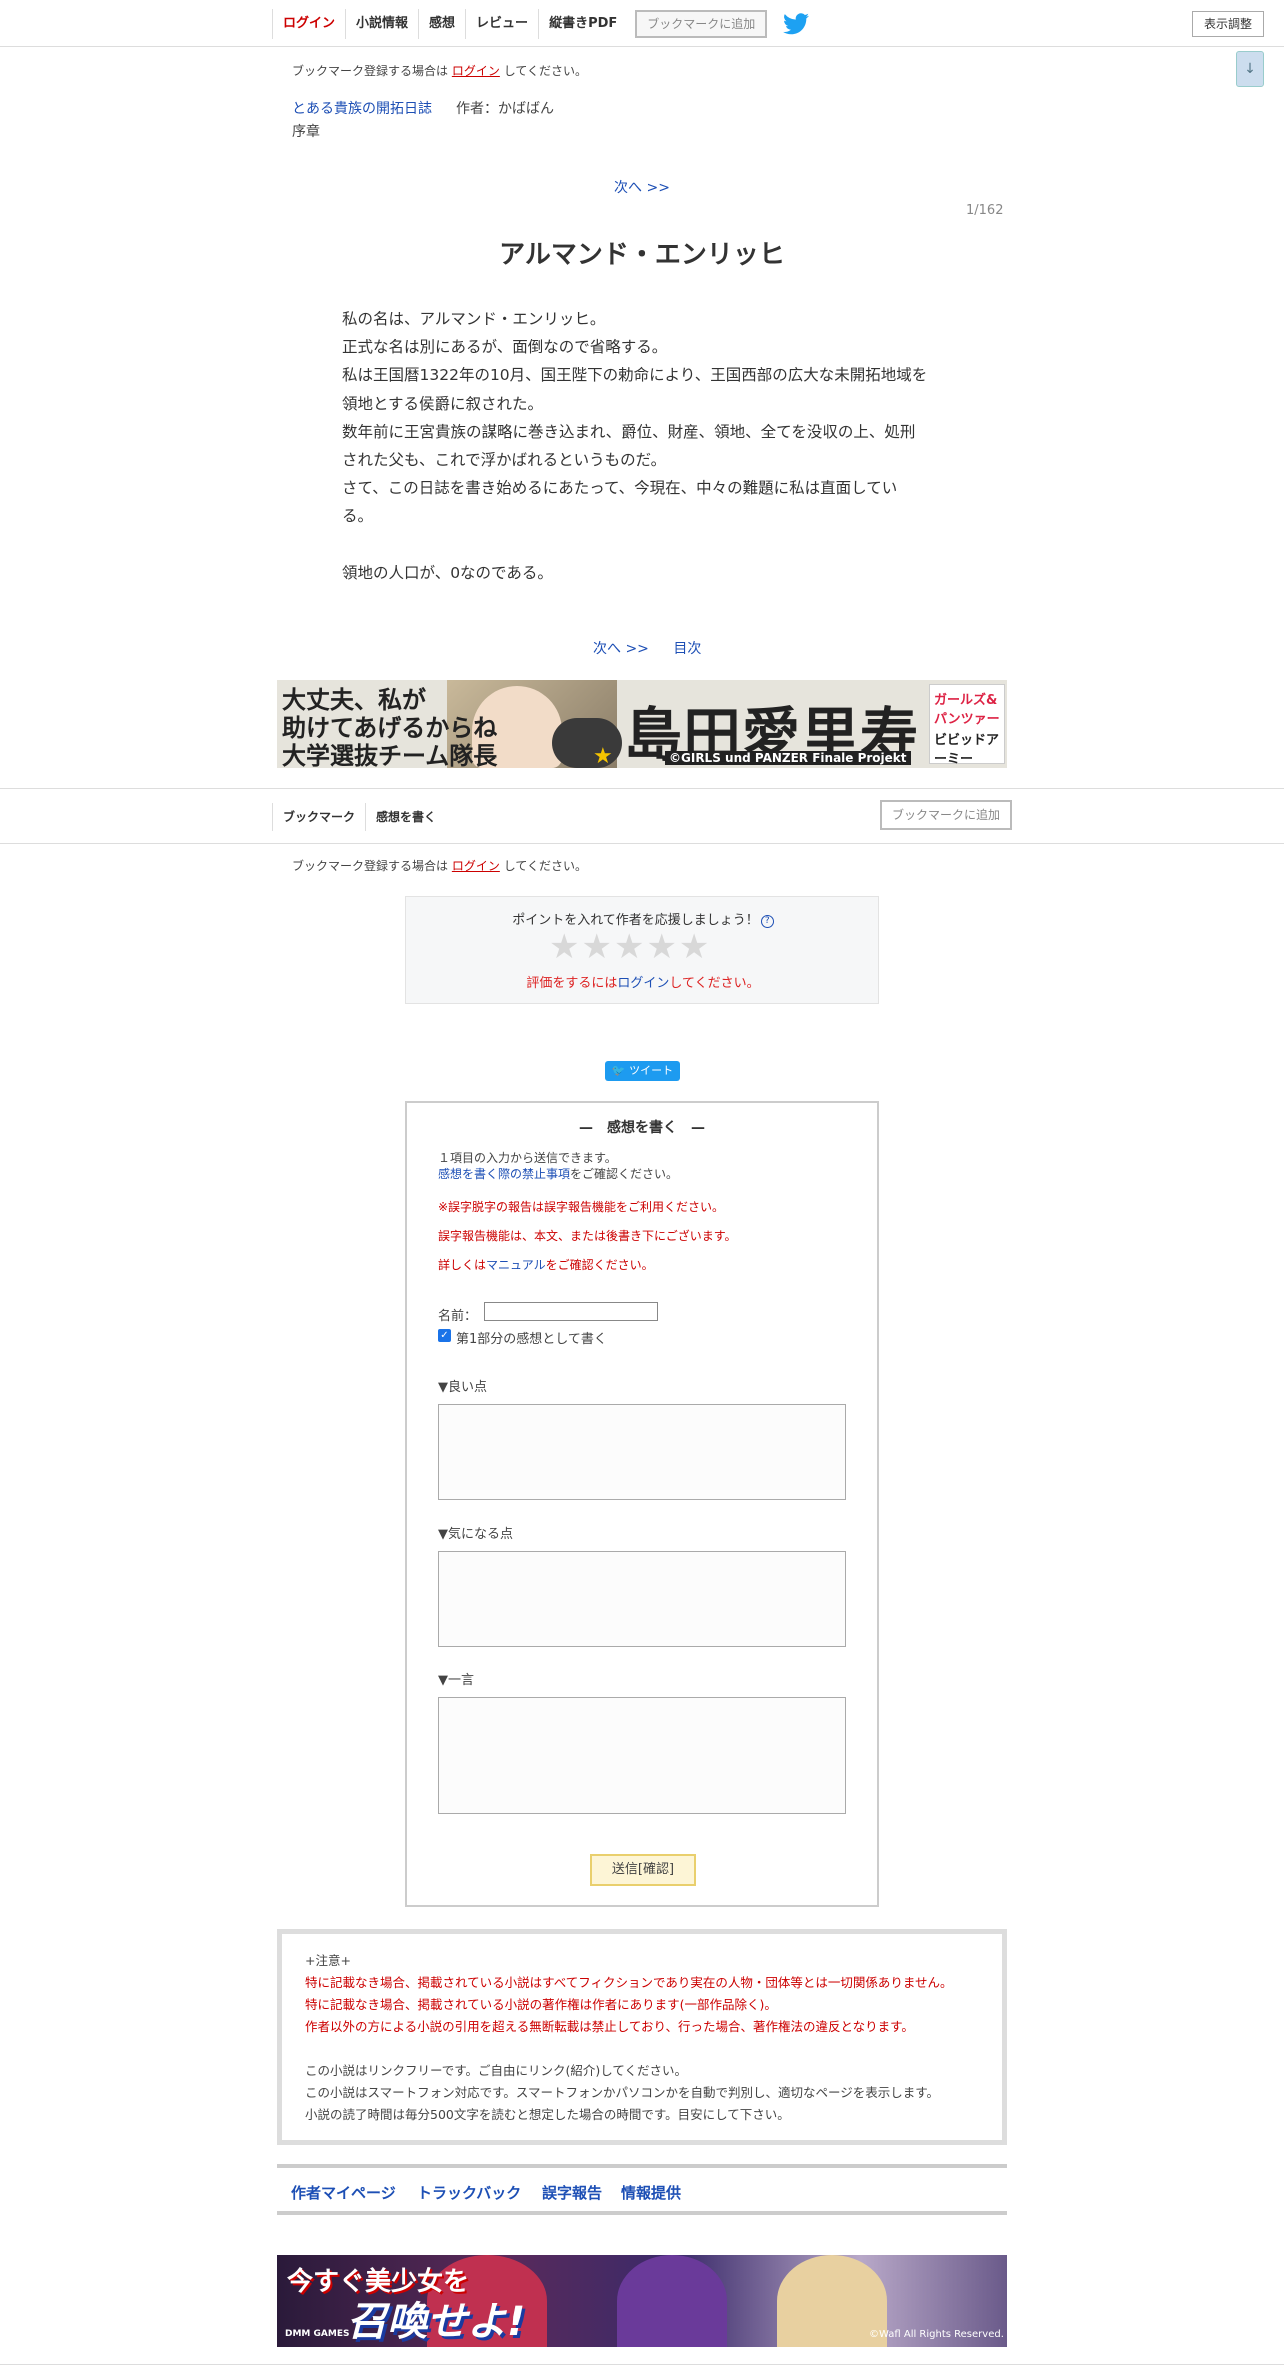  Describe the element at coordinates (642, 1755) in the screenshot. I see `oneword-textarea` at that location.